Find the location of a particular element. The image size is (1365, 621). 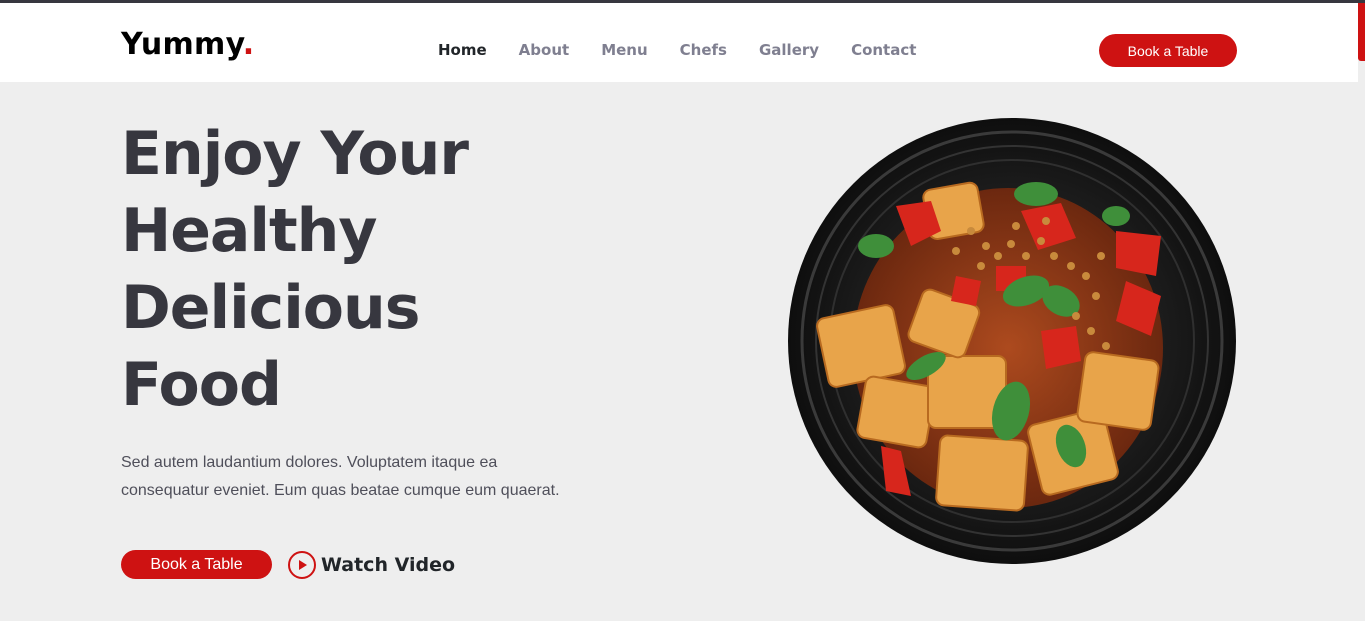

hero-title-line: Delicious is located at coordinates (270, 308).